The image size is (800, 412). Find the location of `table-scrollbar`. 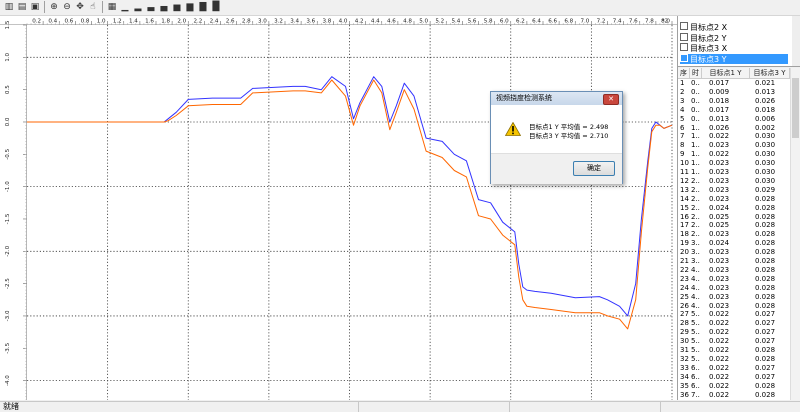

table-scrollbar is located at coordinates (795, 234).